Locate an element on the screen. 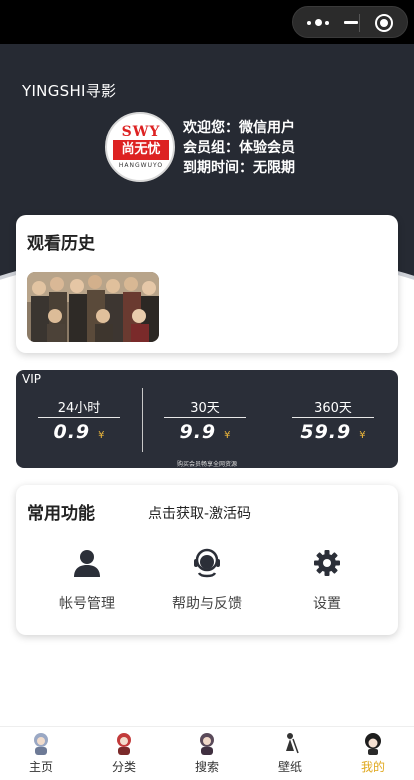  vip-plan-24h: 24小时 0.9 ¥ is located at coordinates (79, 420).